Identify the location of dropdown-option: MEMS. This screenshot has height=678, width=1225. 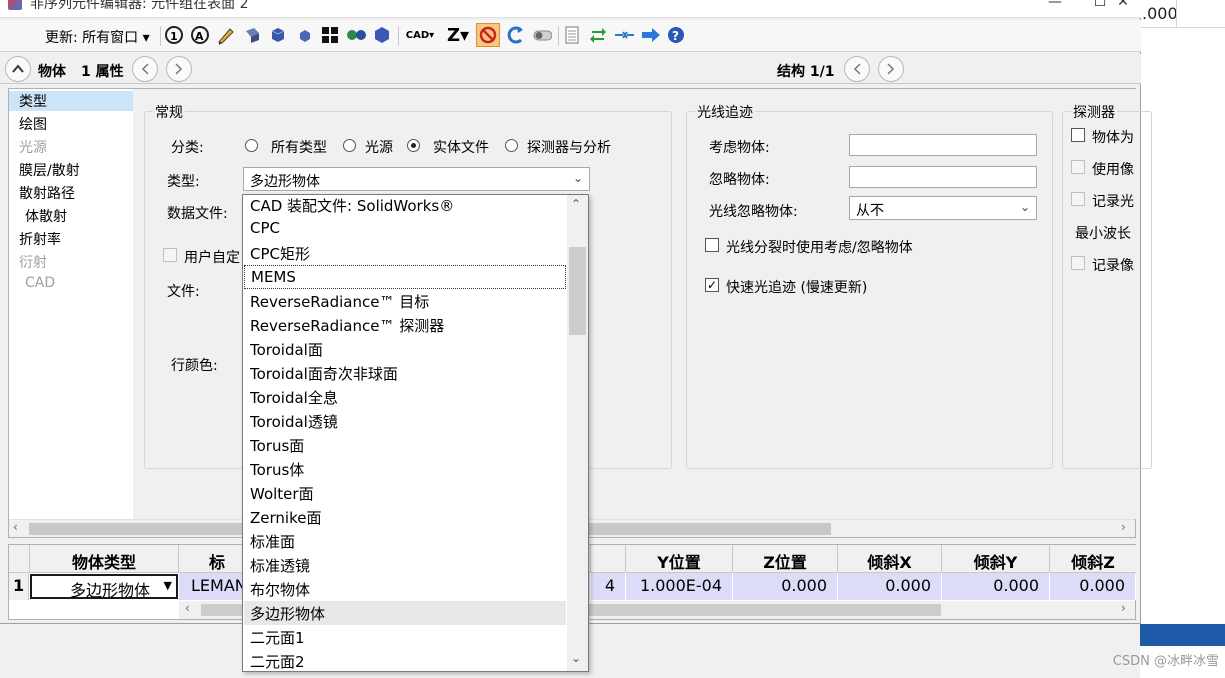
(405, 277).